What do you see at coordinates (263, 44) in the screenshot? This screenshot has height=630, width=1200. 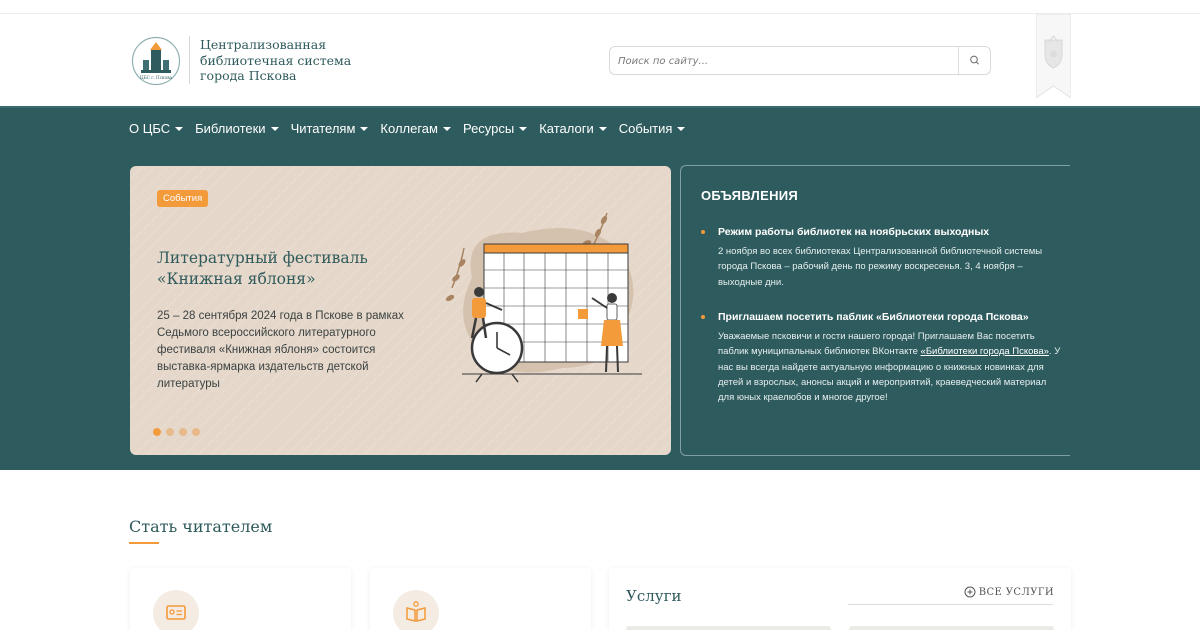 I see `site-title-line: Централизованная` at bounding box center [263, 44].